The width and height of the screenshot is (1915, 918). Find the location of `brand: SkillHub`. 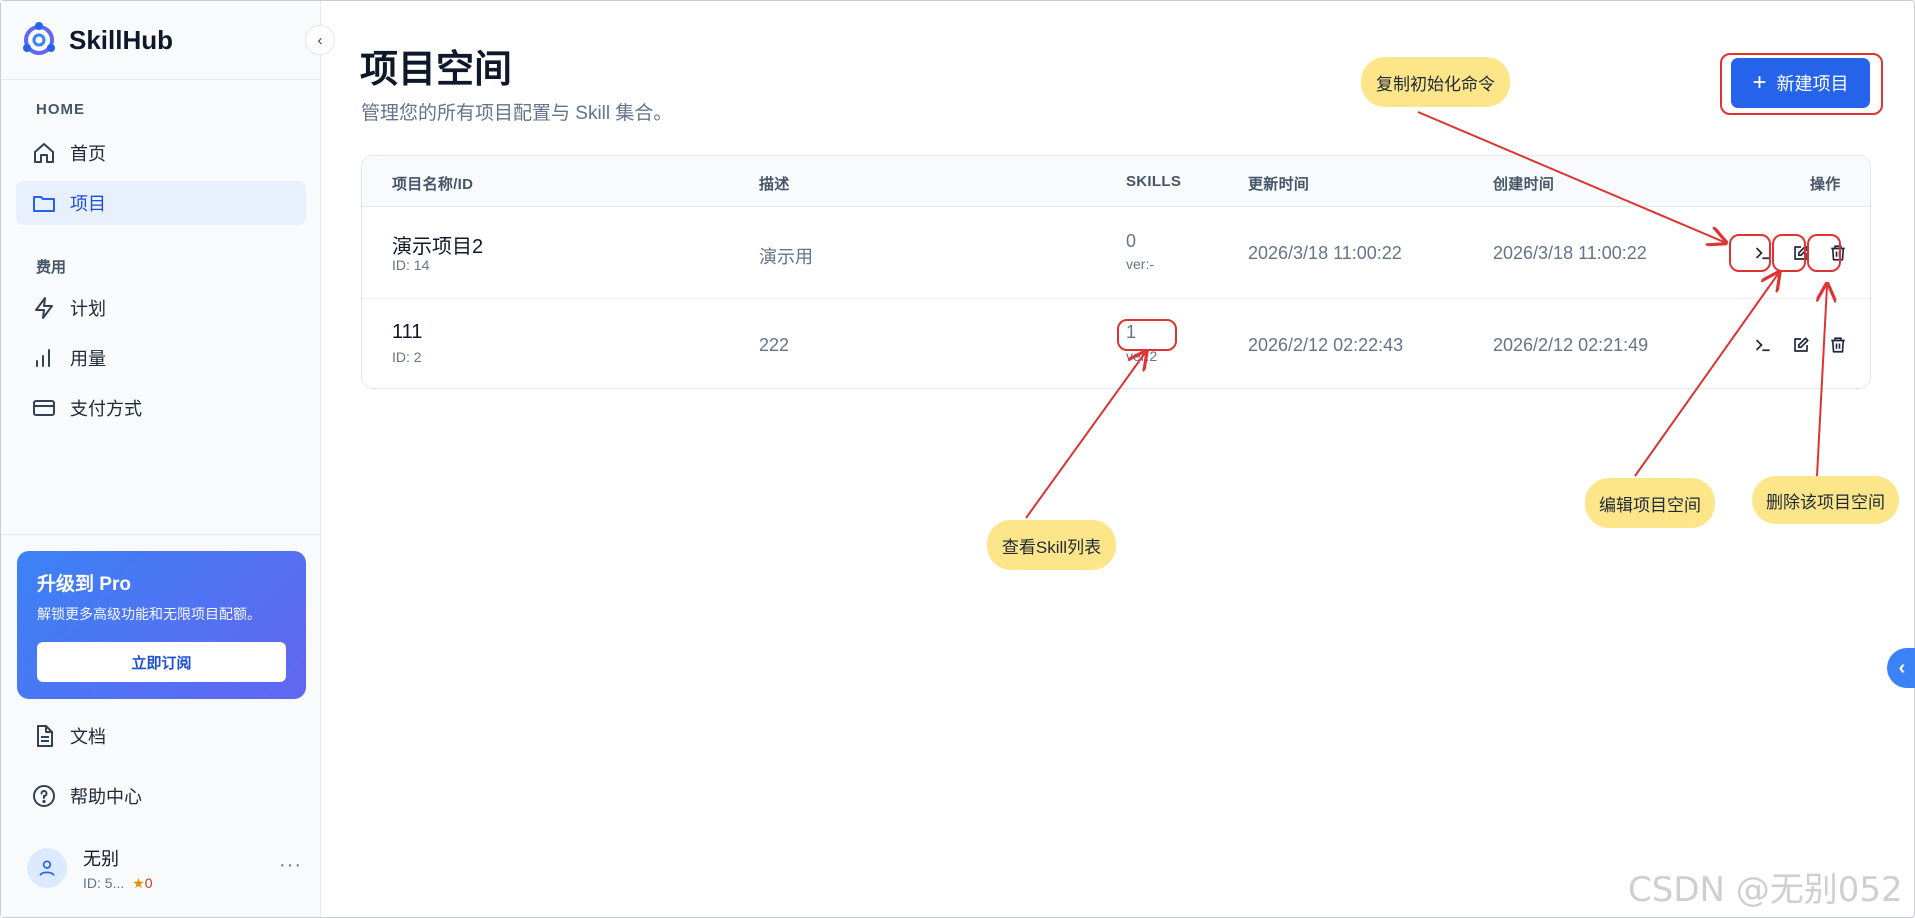

brand: SkillHub is located at coordinates (97, 40).